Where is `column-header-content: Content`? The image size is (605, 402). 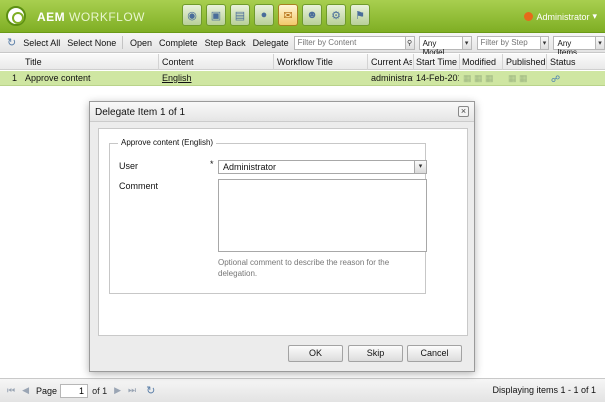 column-header-content: Content is located at coordinates (212, 62).